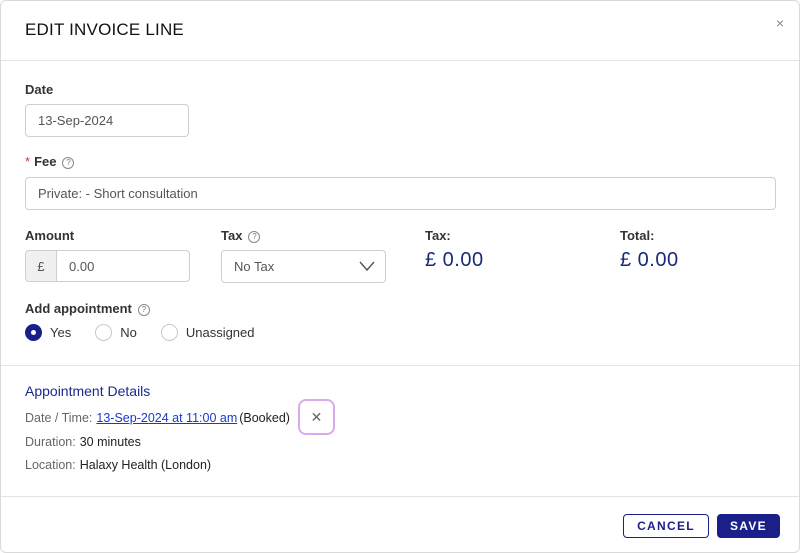 The height and width of the screenshot is (553, 800). Describe the element at coordinates (88, 391) in the screenshot. I see `appointment-details-title: Appointment Details` at that location.